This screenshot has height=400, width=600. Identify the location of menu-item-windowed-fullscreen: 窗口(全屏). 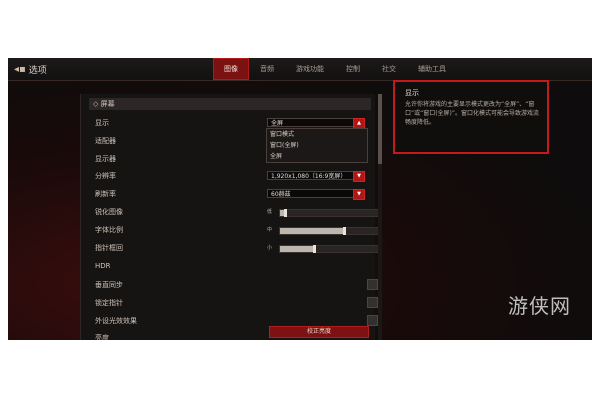
(317, 145).